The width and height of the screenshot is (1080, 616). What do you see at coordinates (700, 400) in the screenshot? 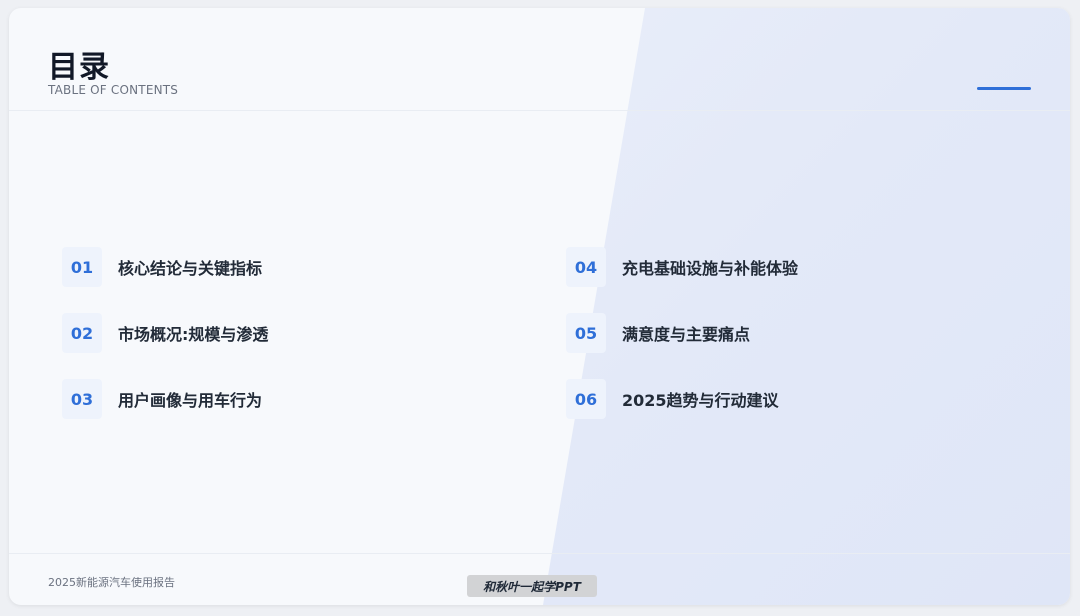
I see `toc-label: 2025趋势与行动建议` at bounding box center [700, 400].